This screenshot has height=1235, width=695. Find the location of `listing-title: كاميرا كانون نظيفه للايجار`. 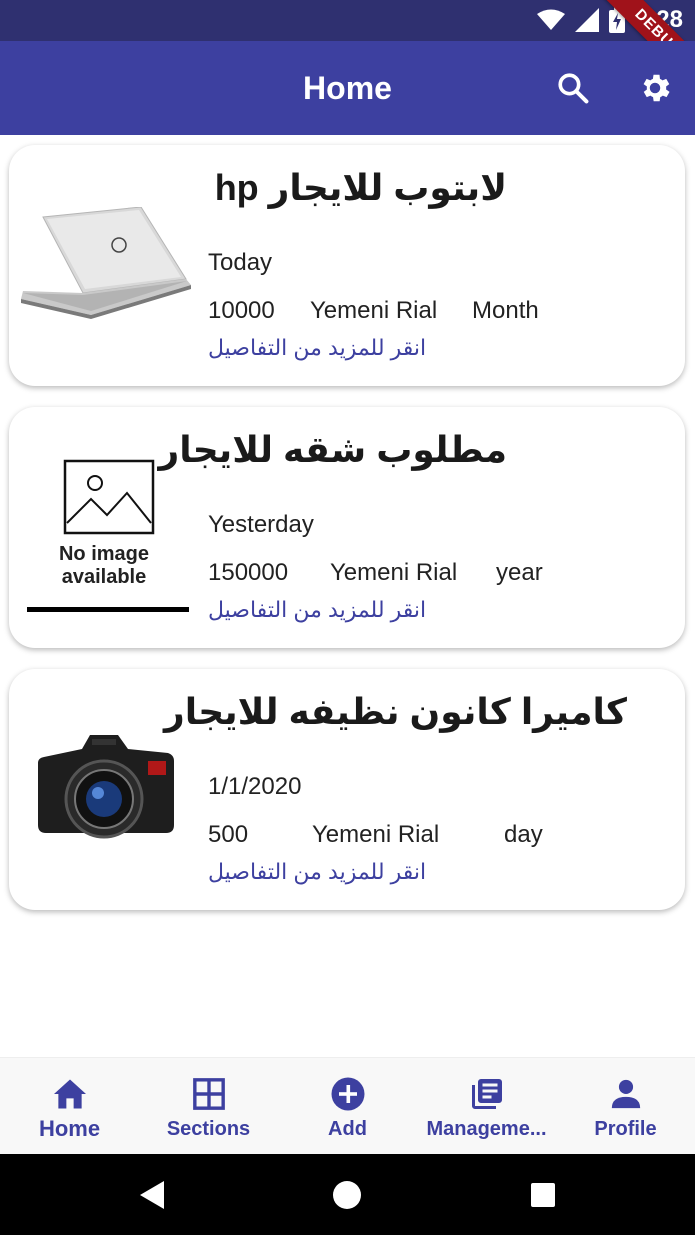

listing-title: كاميرا كانون نظيفه للايجار is located at coordinates (395, 711).